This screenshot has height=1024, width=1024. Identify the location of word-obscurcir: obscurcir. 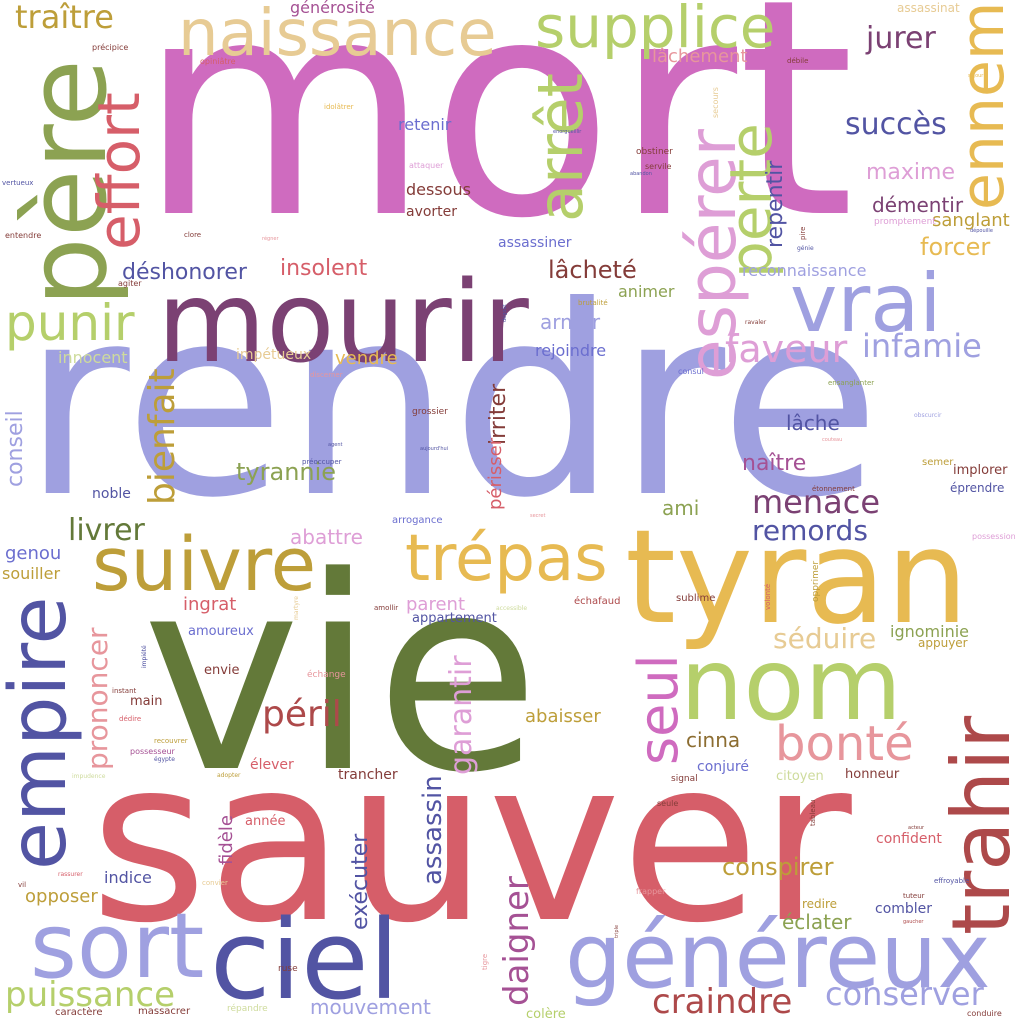
(928, 415).